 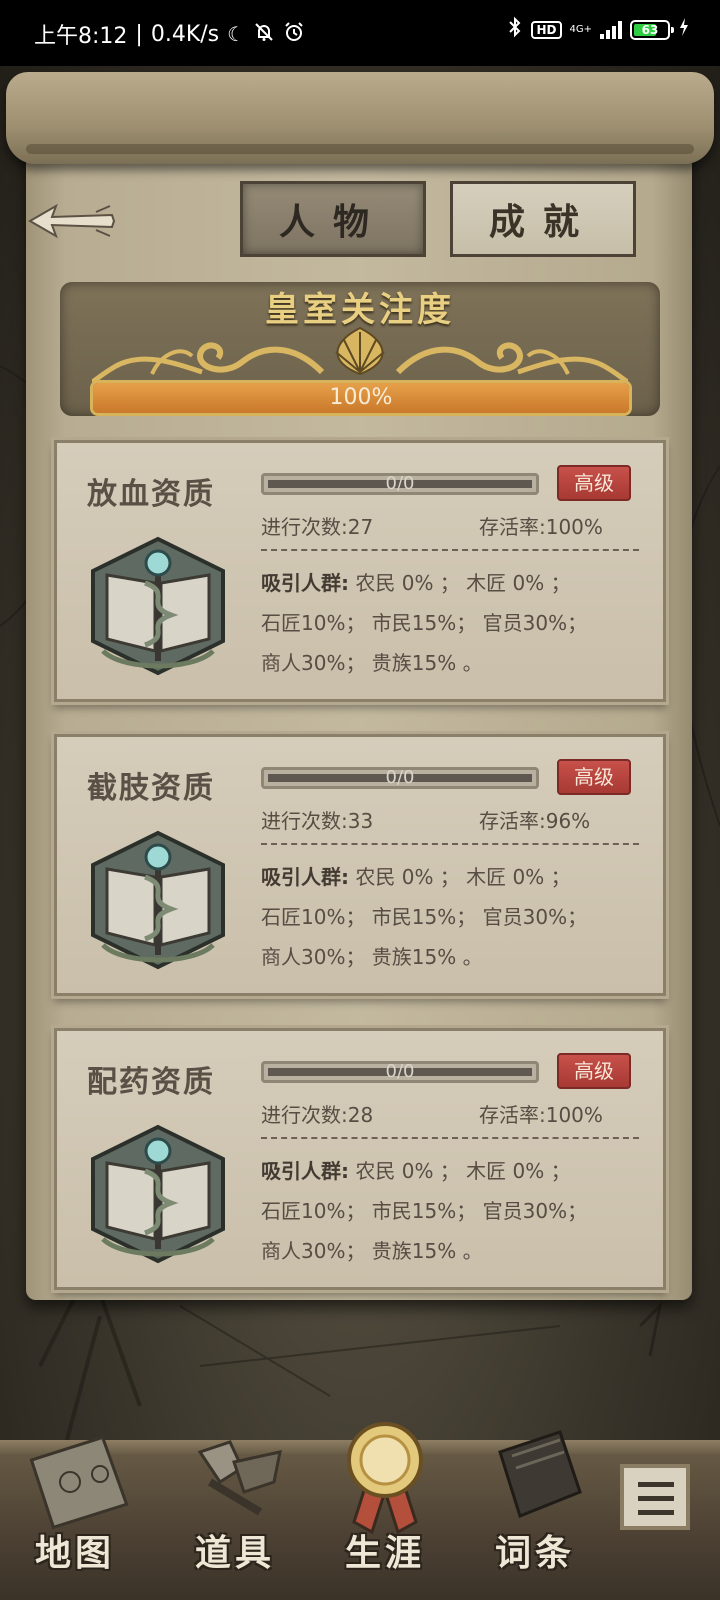 What do you see at coordinates (611, 29) in the screenshot?
I see `signal-icon` at bounding box center [611, 29].